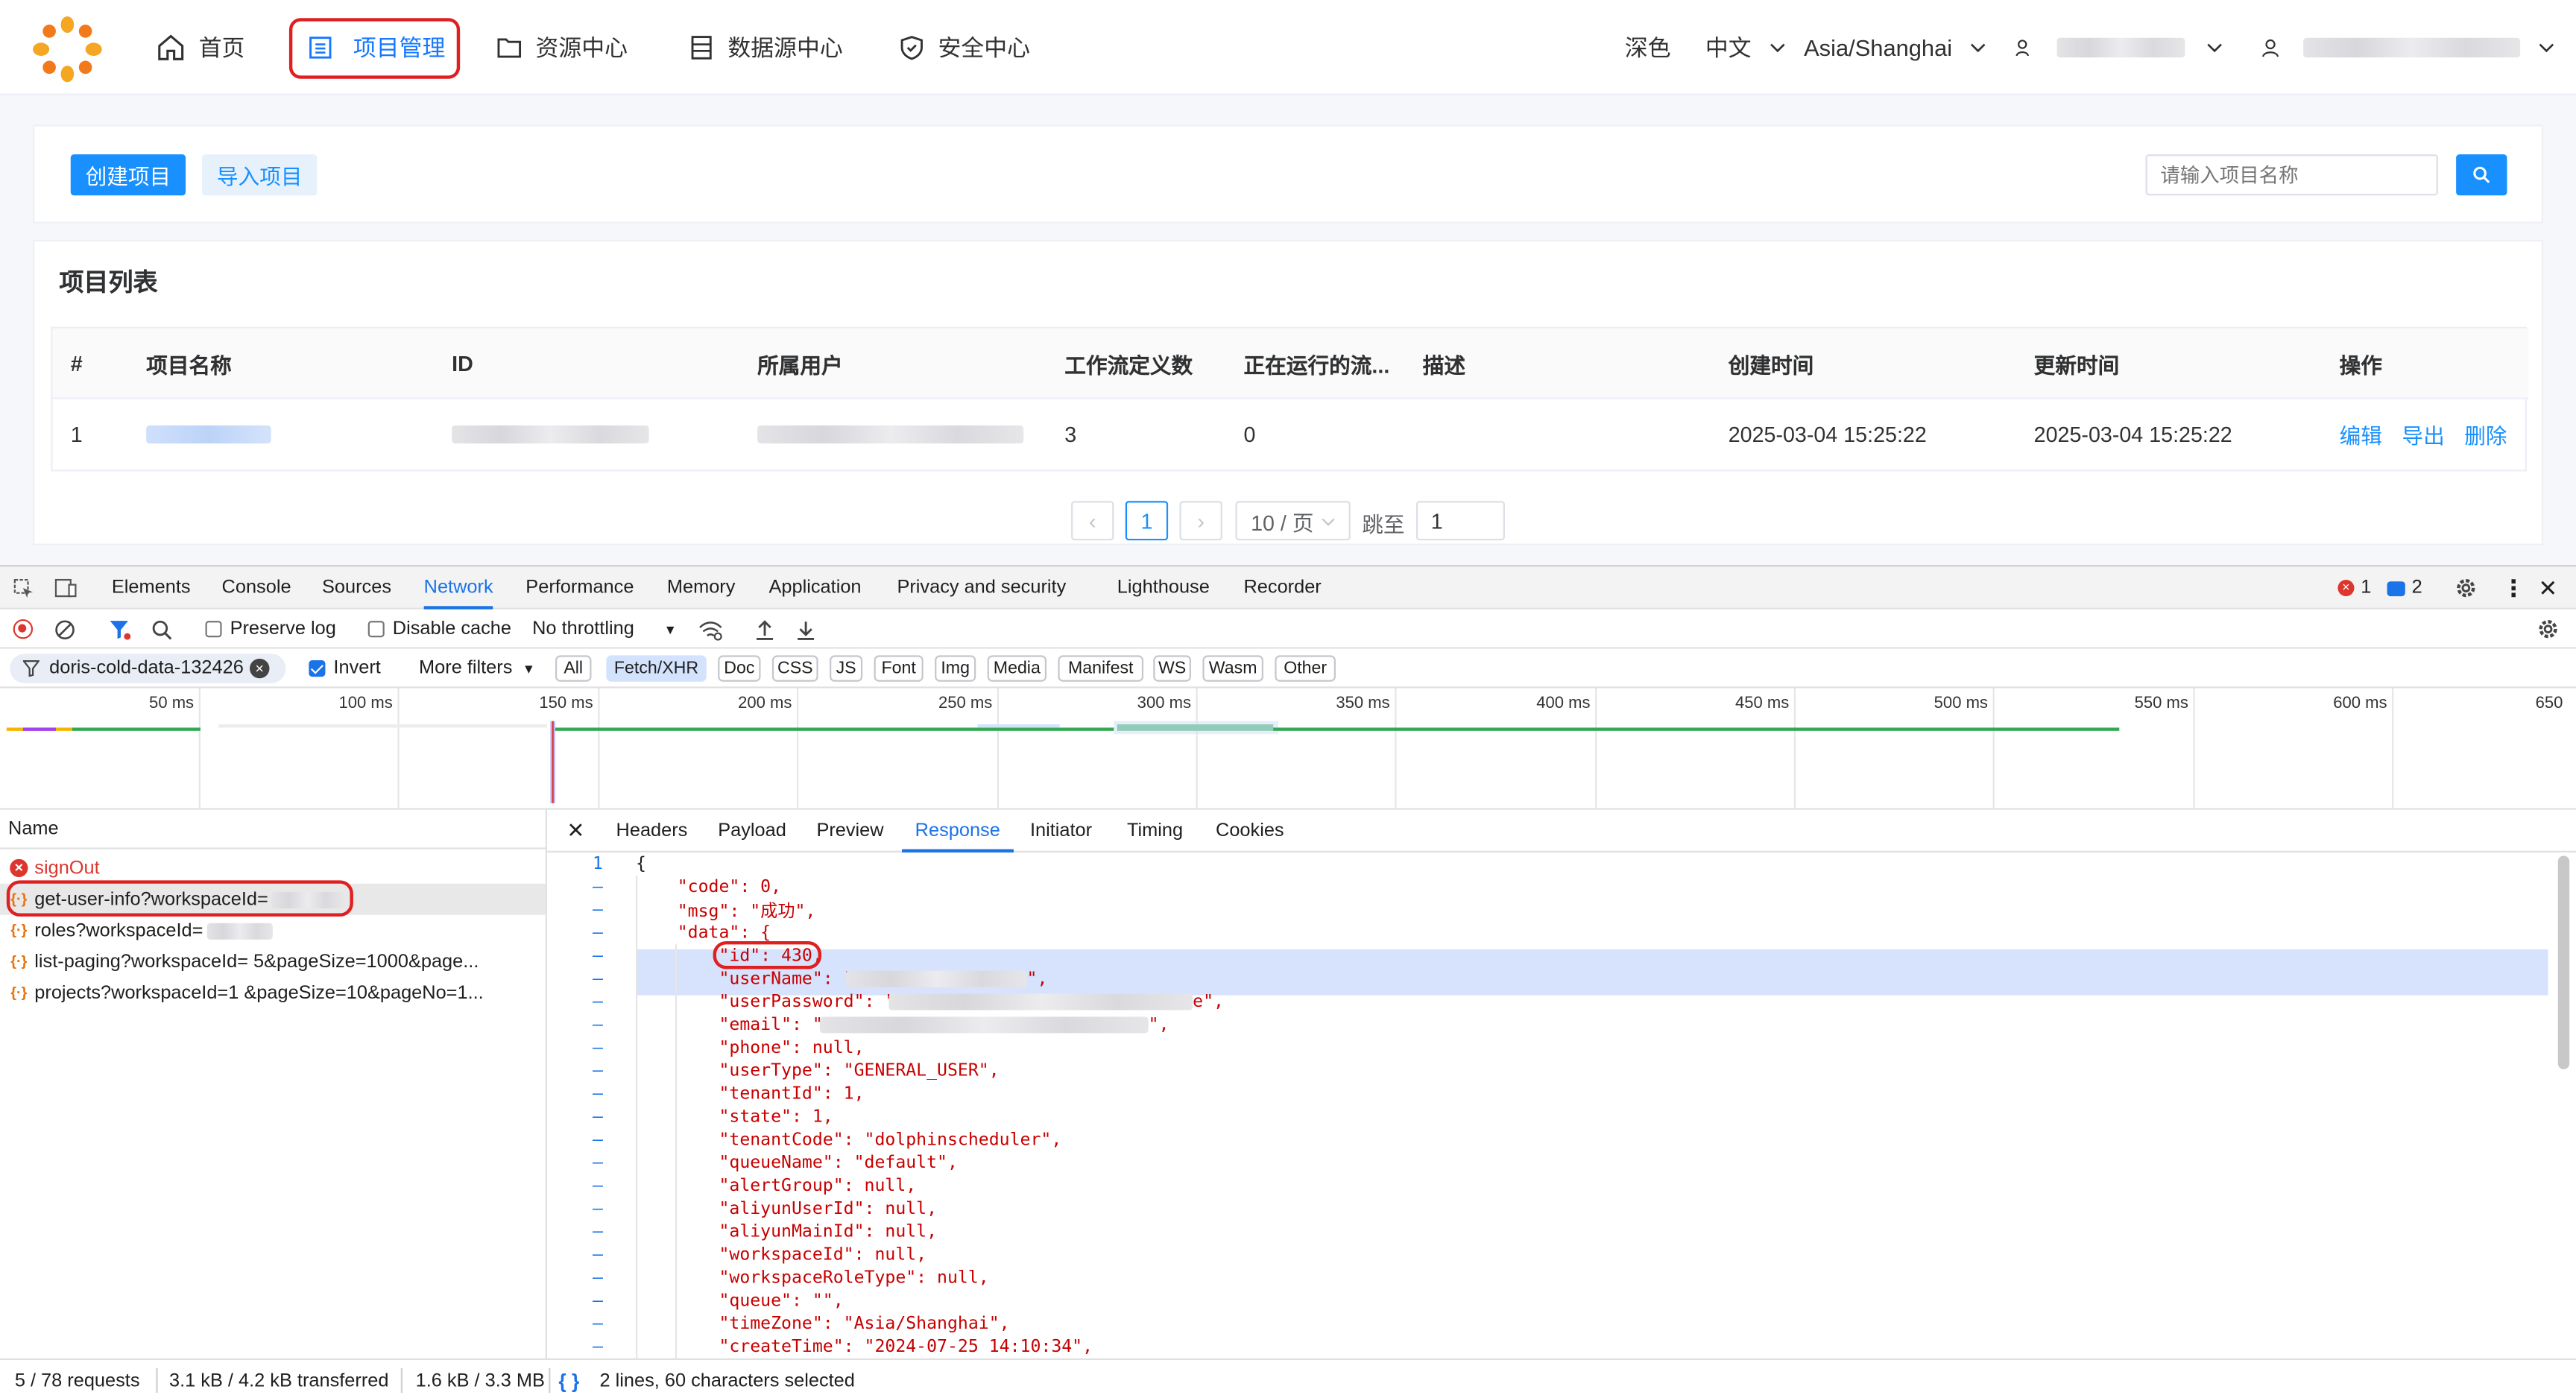 The width and height of the screenshot is (2576, 1398). Describe the element at coordinates (899, 668) in the screenshot. I see `filter-font: Font` at that location.